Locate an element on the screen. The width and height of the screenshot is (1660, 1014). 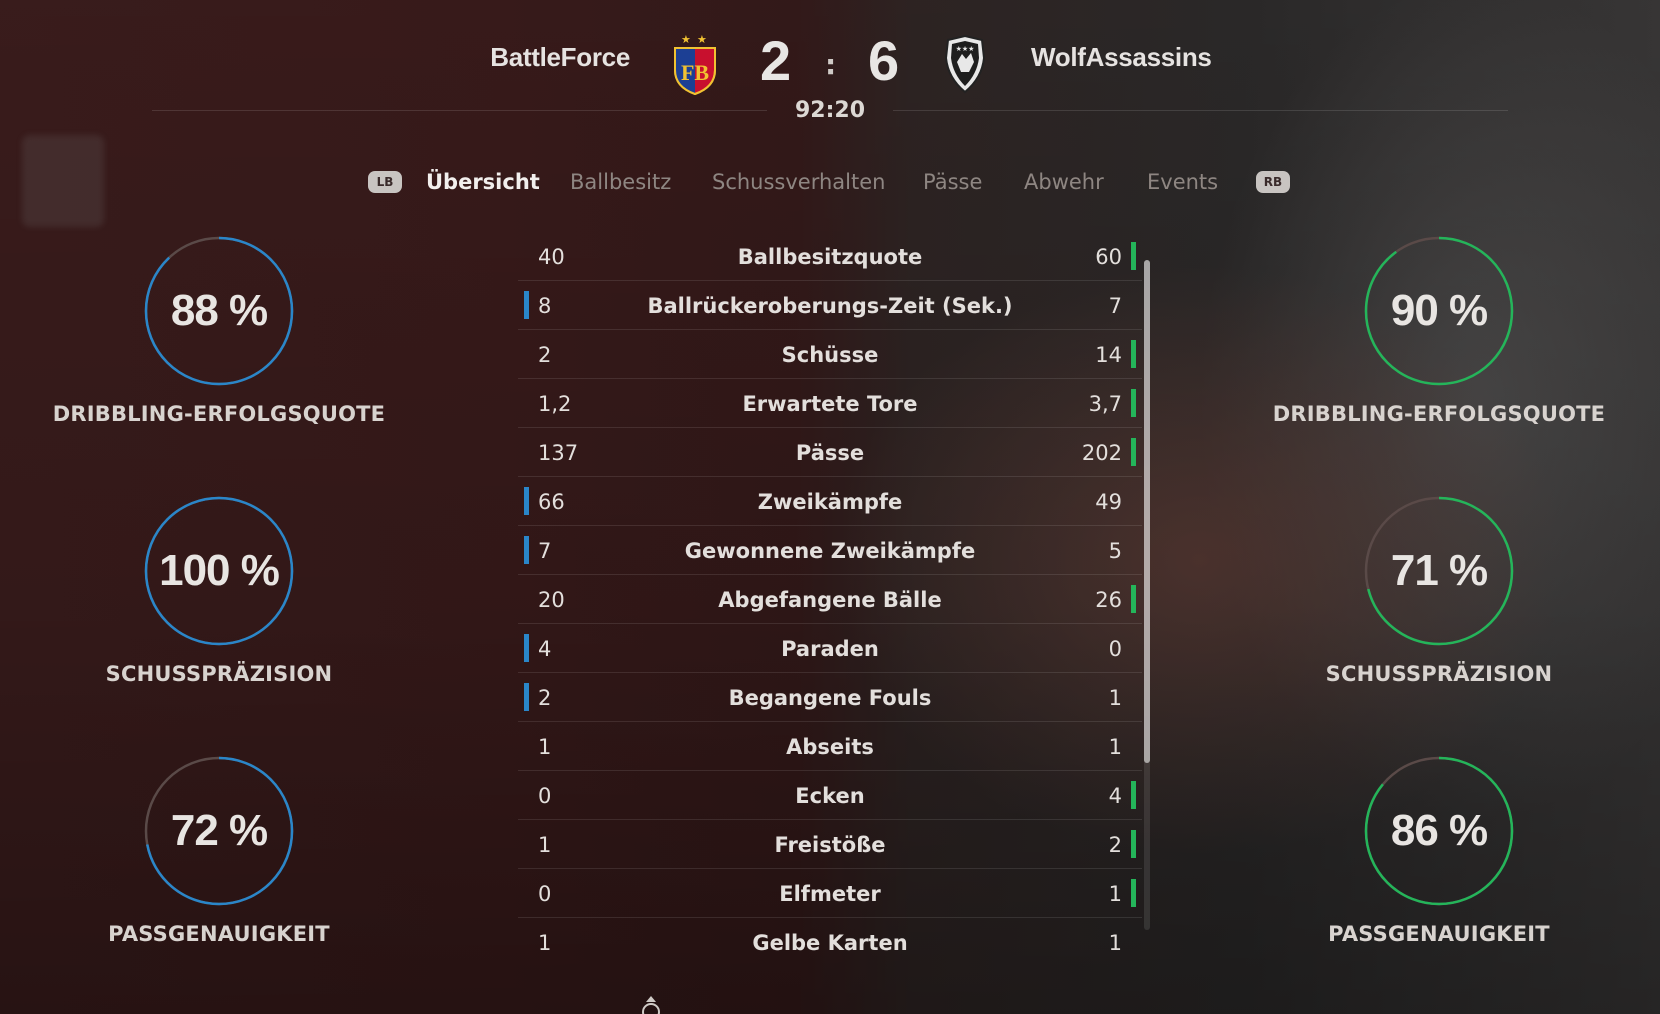
fcb-crest-icon: ★ ★ FB is located at coordinates (695, 64).